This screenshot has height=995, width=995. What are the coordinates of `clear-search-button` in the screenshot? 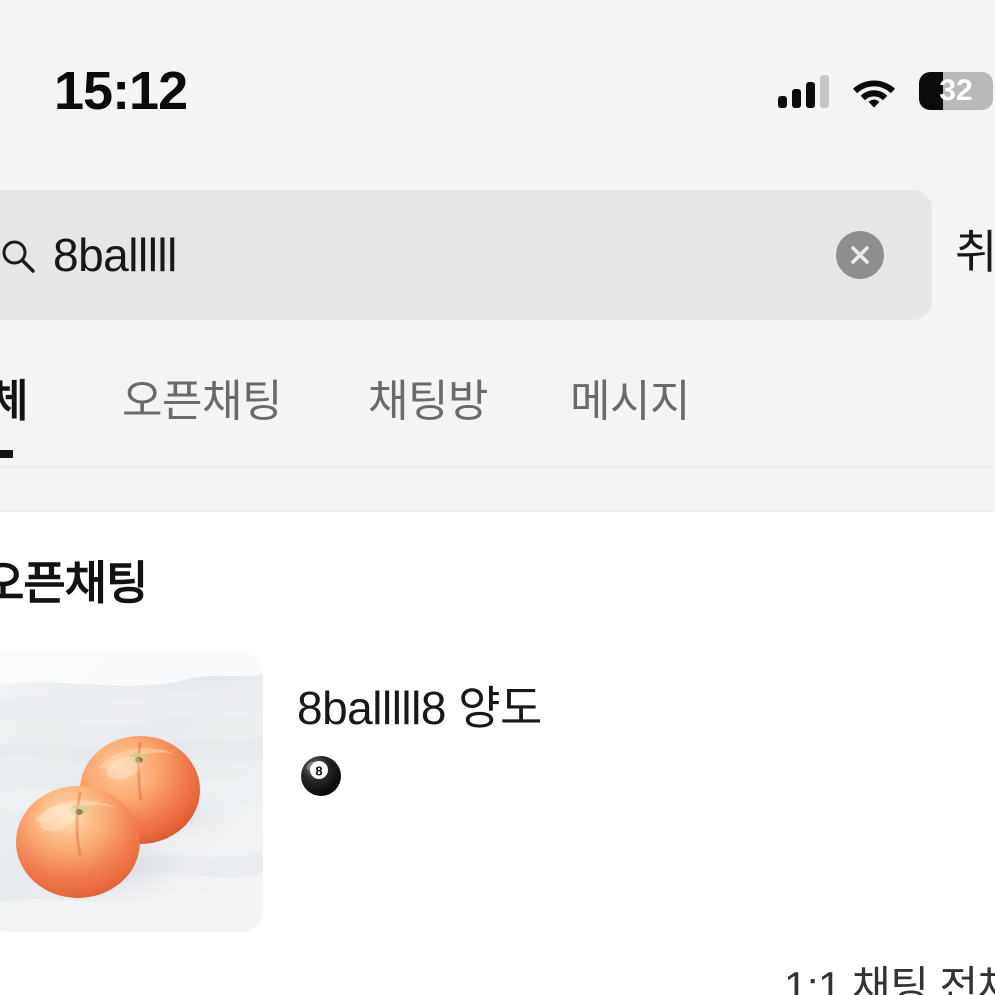 It's located at (860, 255).